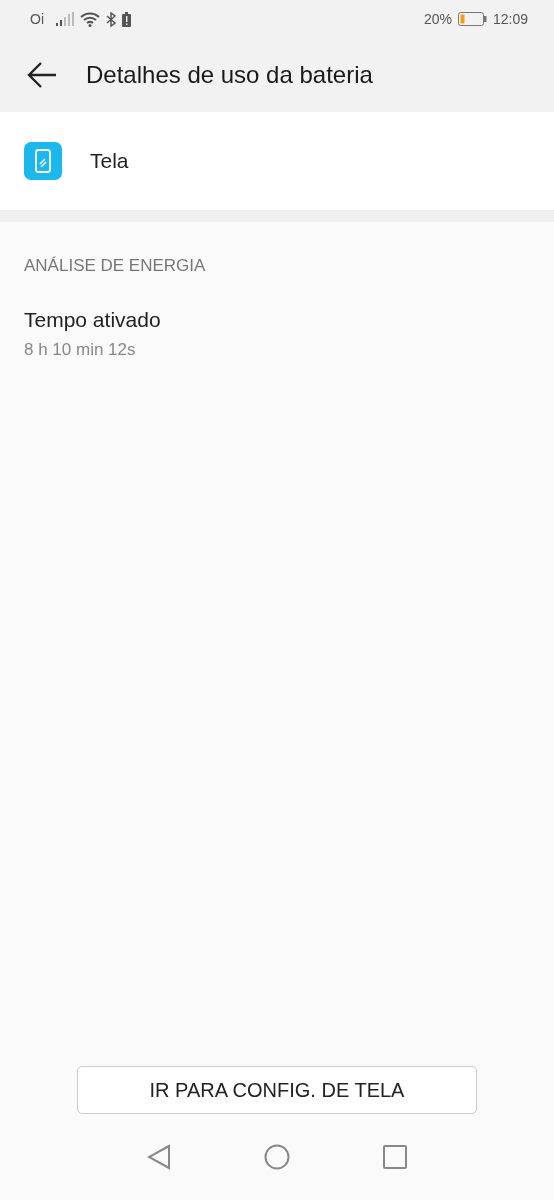 Image resolution: width=554 pixels, height=1200 pixels. I want to click on page-title: Detalhes de uso da bateria, so click(229, 75).